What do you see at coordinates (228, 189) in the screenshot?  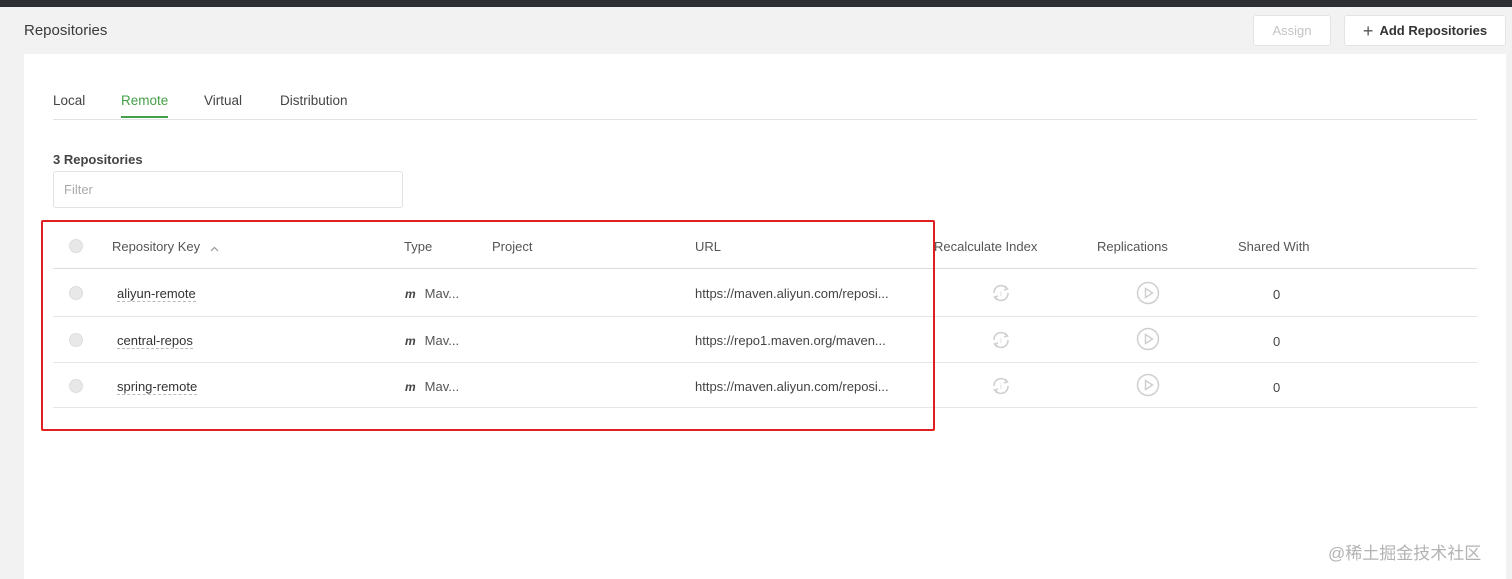 I see `filter-input` at bounding box center [228, 189].